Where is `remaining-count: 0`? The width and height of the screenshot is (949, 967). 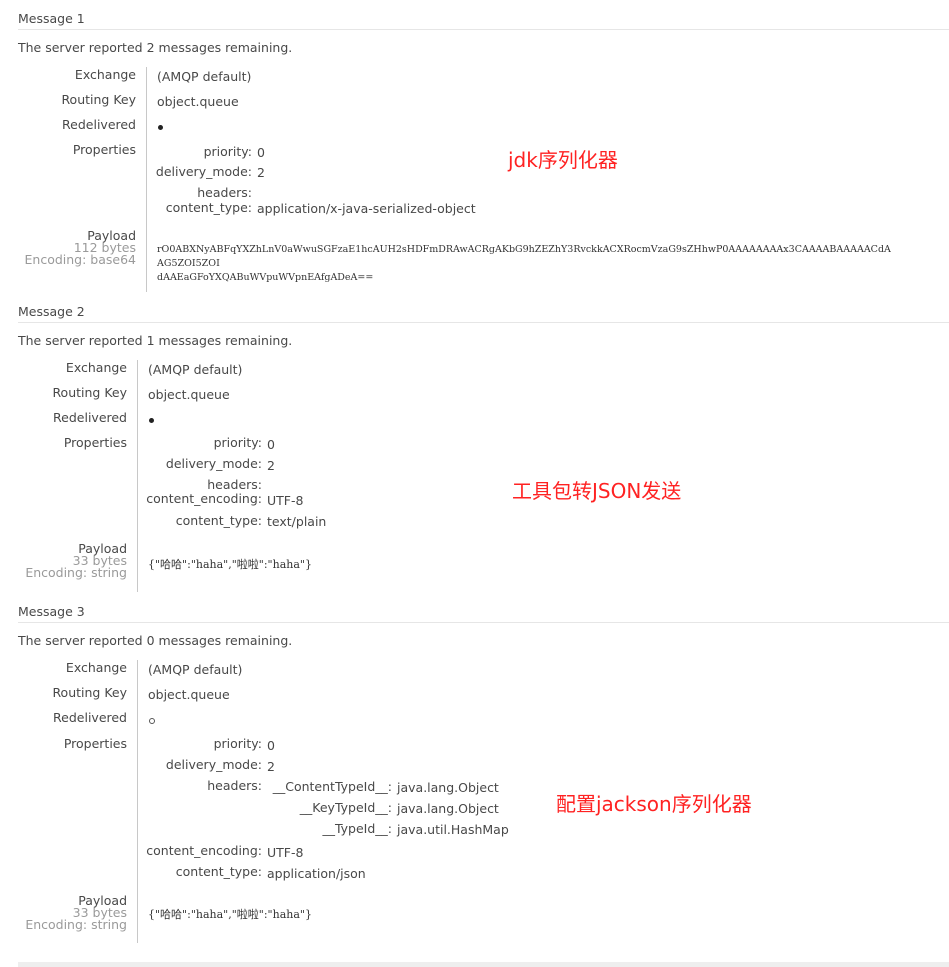 remaining-count: 0 is located at coordinates (150, 640).